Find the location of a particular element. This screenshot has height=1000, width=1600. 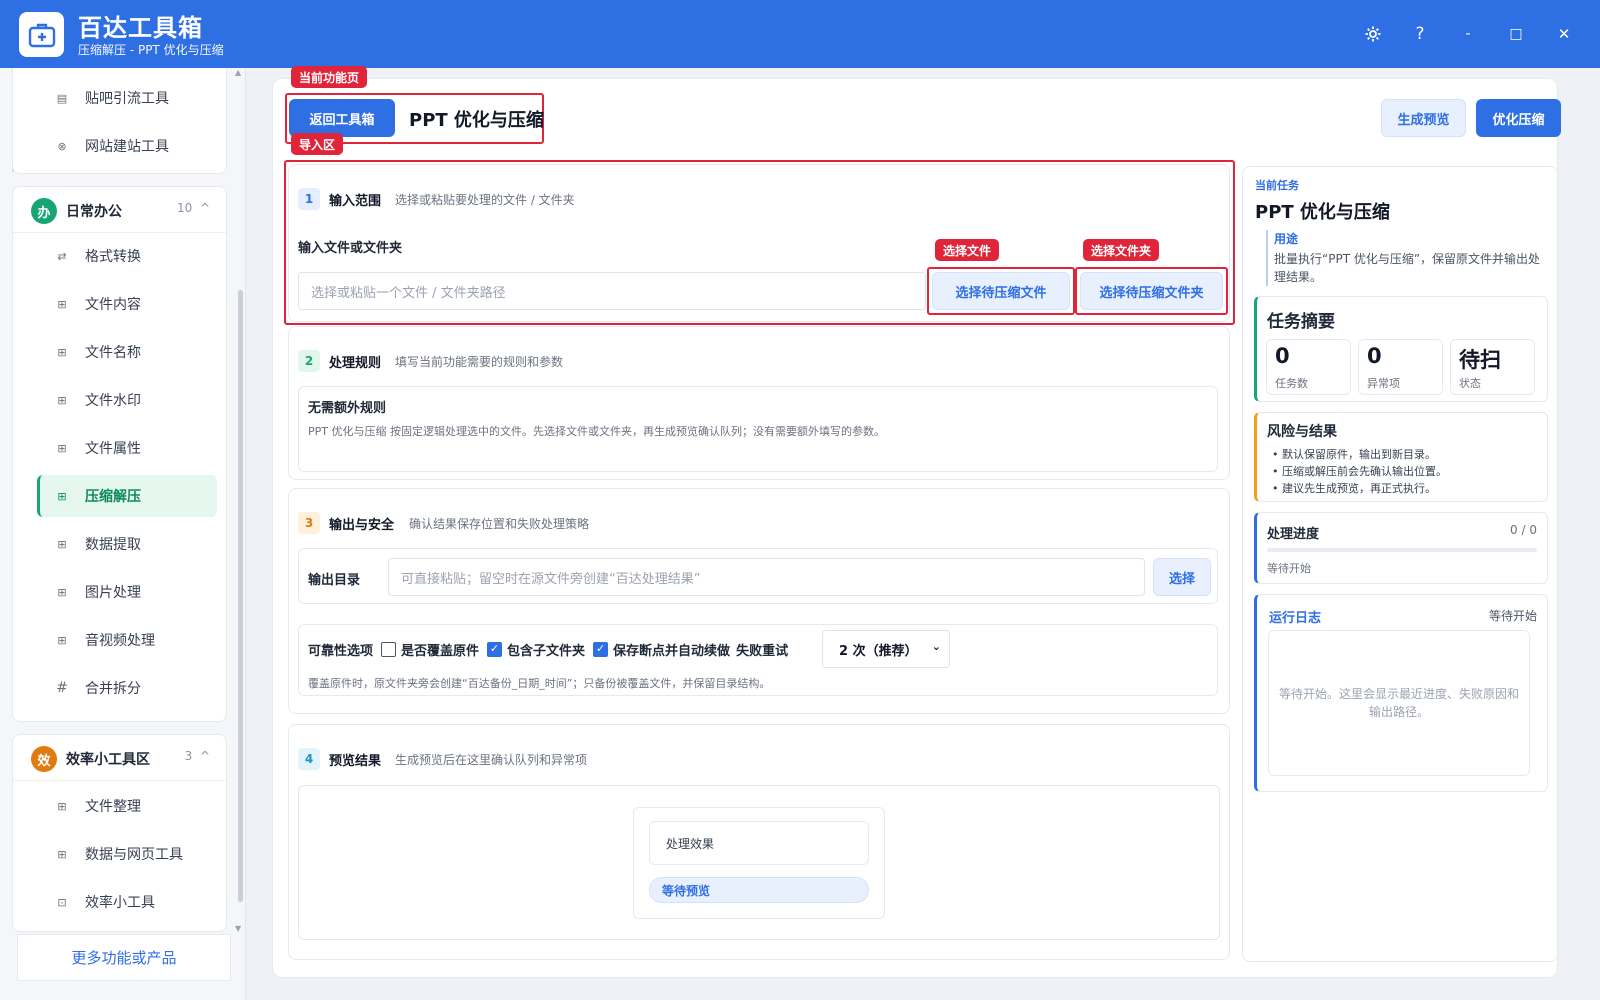

section-description: 确认结果保存位置和失败处理策略 is located at coordinates (499, 524).